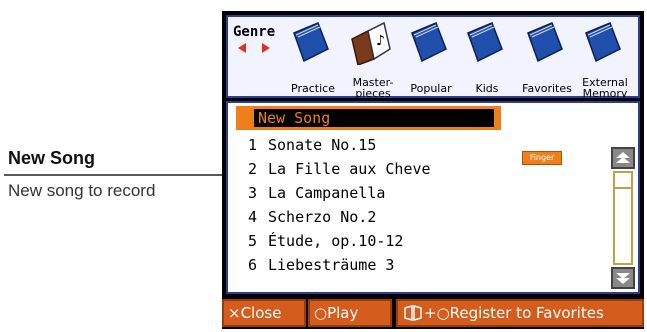 This screenshot has width=647, height=332. Describe the element at coordinates (253, 217) in the screenshot. I see `song-number: 4` at that location.